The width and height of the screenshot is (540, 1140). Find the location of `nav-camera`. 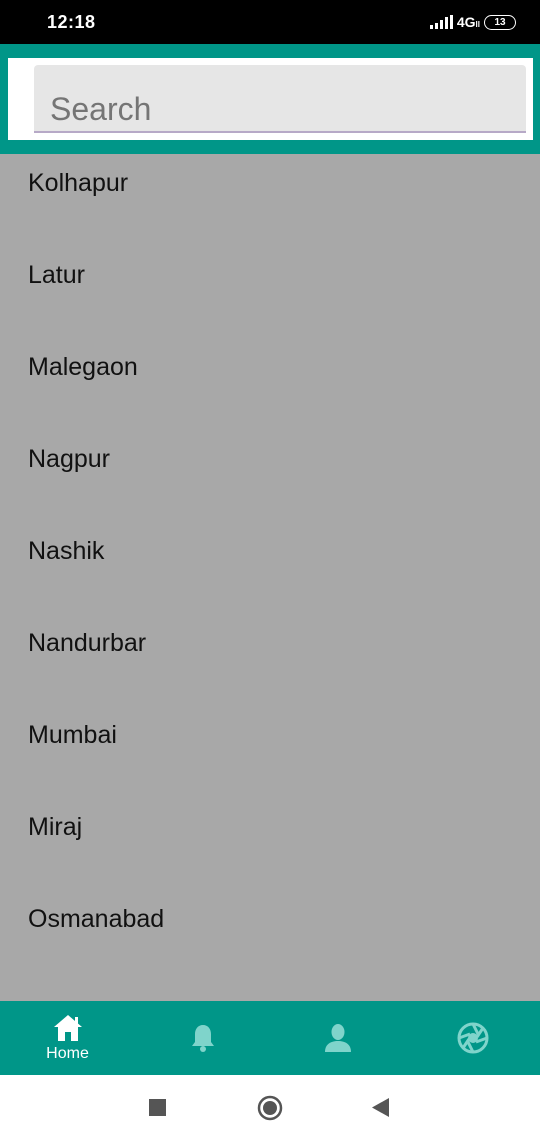

nav-camera is located at coordinates (472, 1038).